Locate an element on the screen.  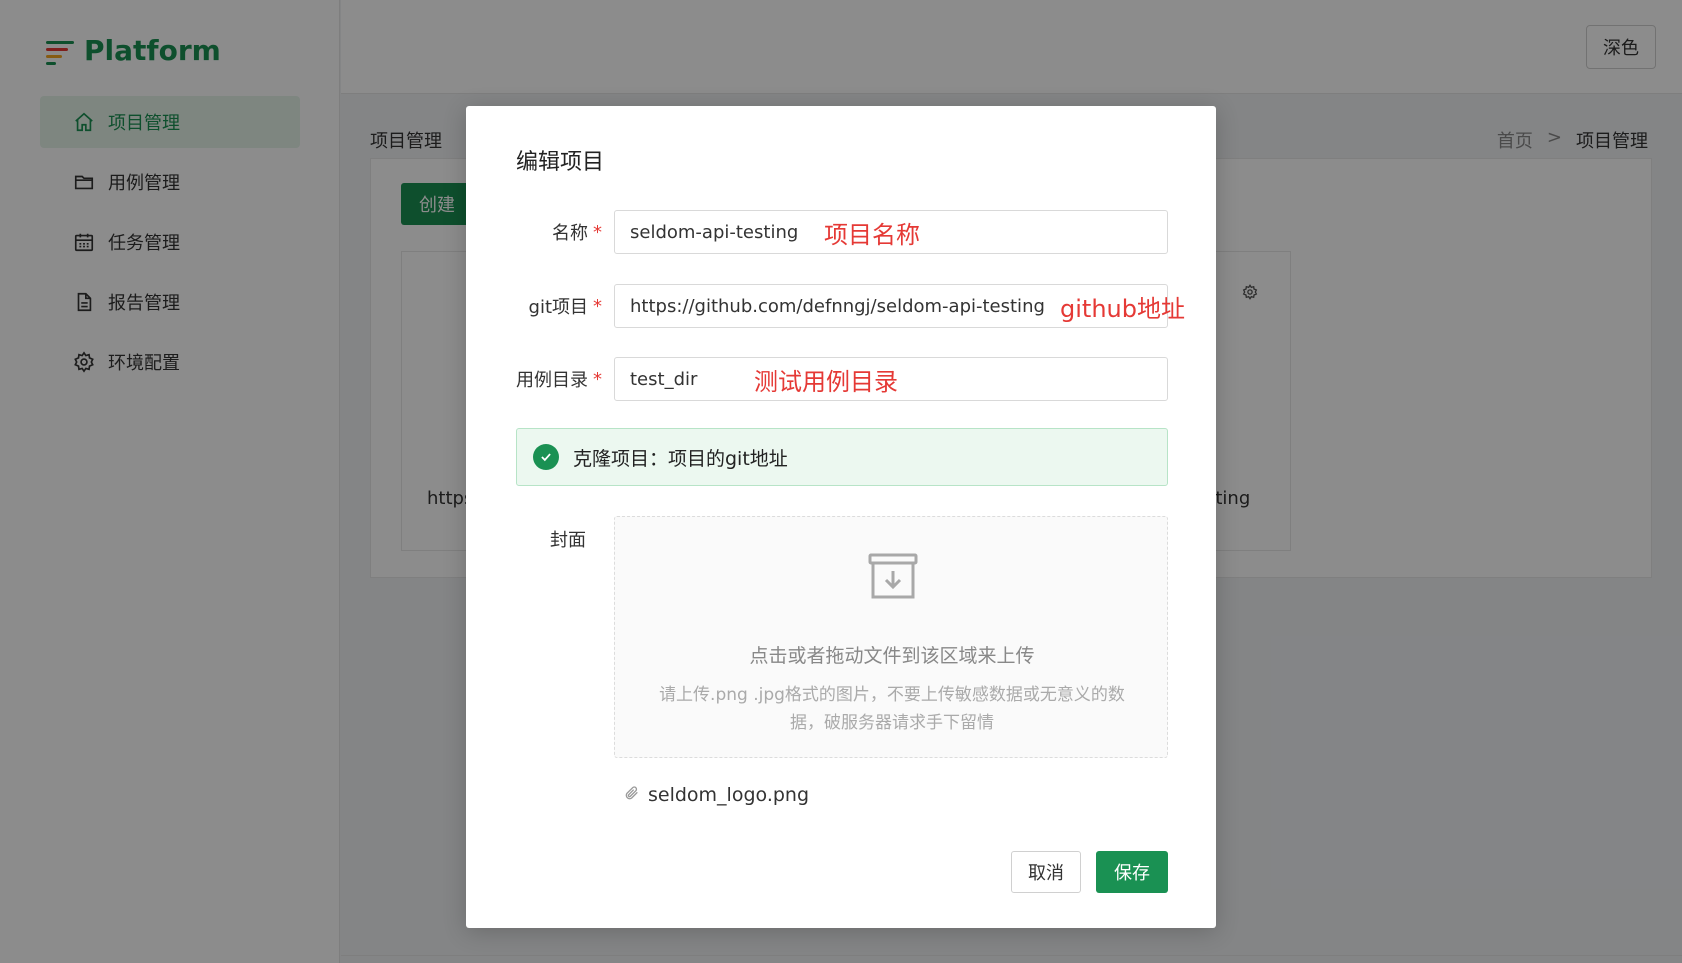
field-label: 名称 * is located at coordinates (577, 232).